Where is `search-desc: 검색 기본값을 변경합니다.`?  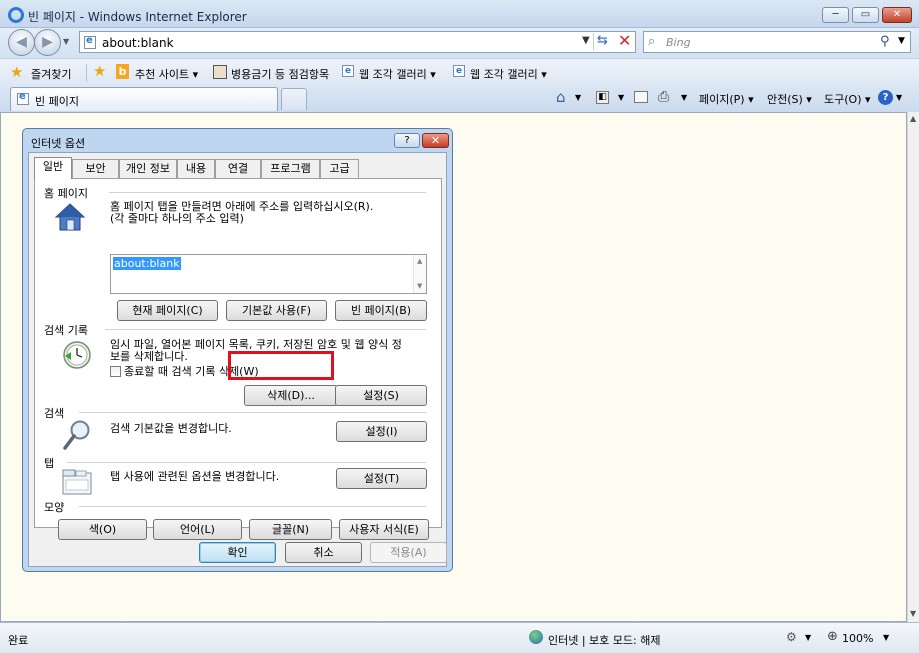
search-desc: 검색 기본값을 변경합니다. is located at coordinates (171, 428).